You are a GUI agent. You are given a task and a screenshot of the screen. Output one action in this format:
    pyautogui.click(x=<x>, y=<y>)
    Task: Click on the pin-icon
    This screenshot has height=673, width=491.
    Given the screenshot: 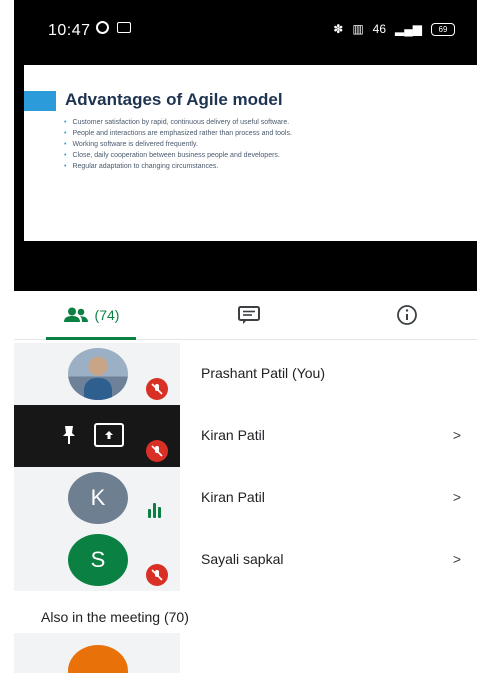 What is the action you would take?
    pyautogui.click(x=69, y=437)
    